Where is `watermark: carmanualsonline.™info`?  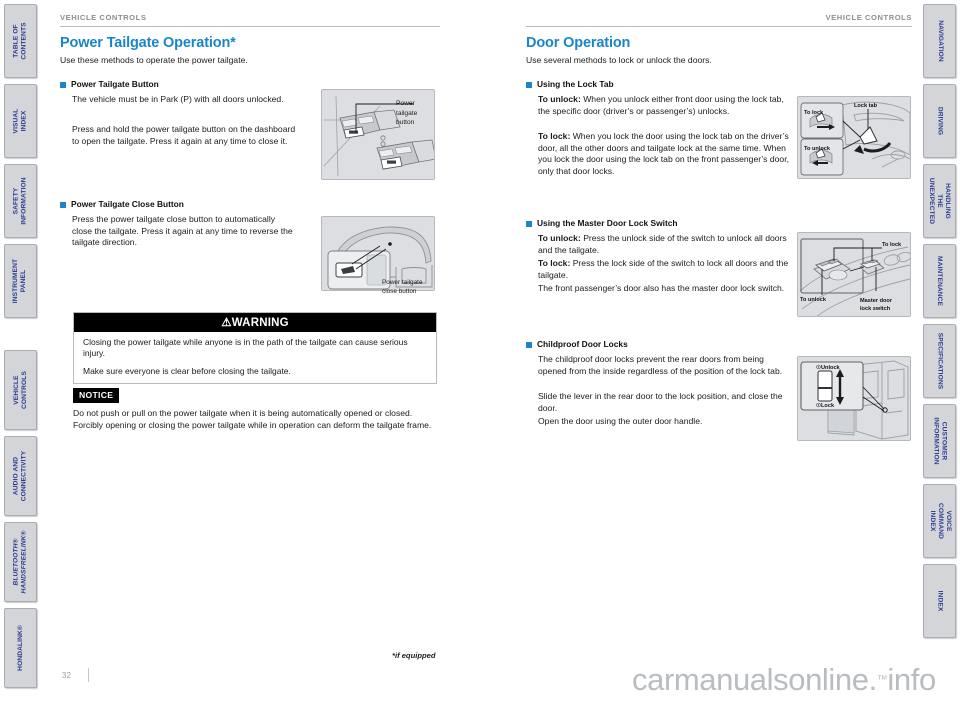
watermark: carmanualsonline.™info is located at coordinates (784, 680).